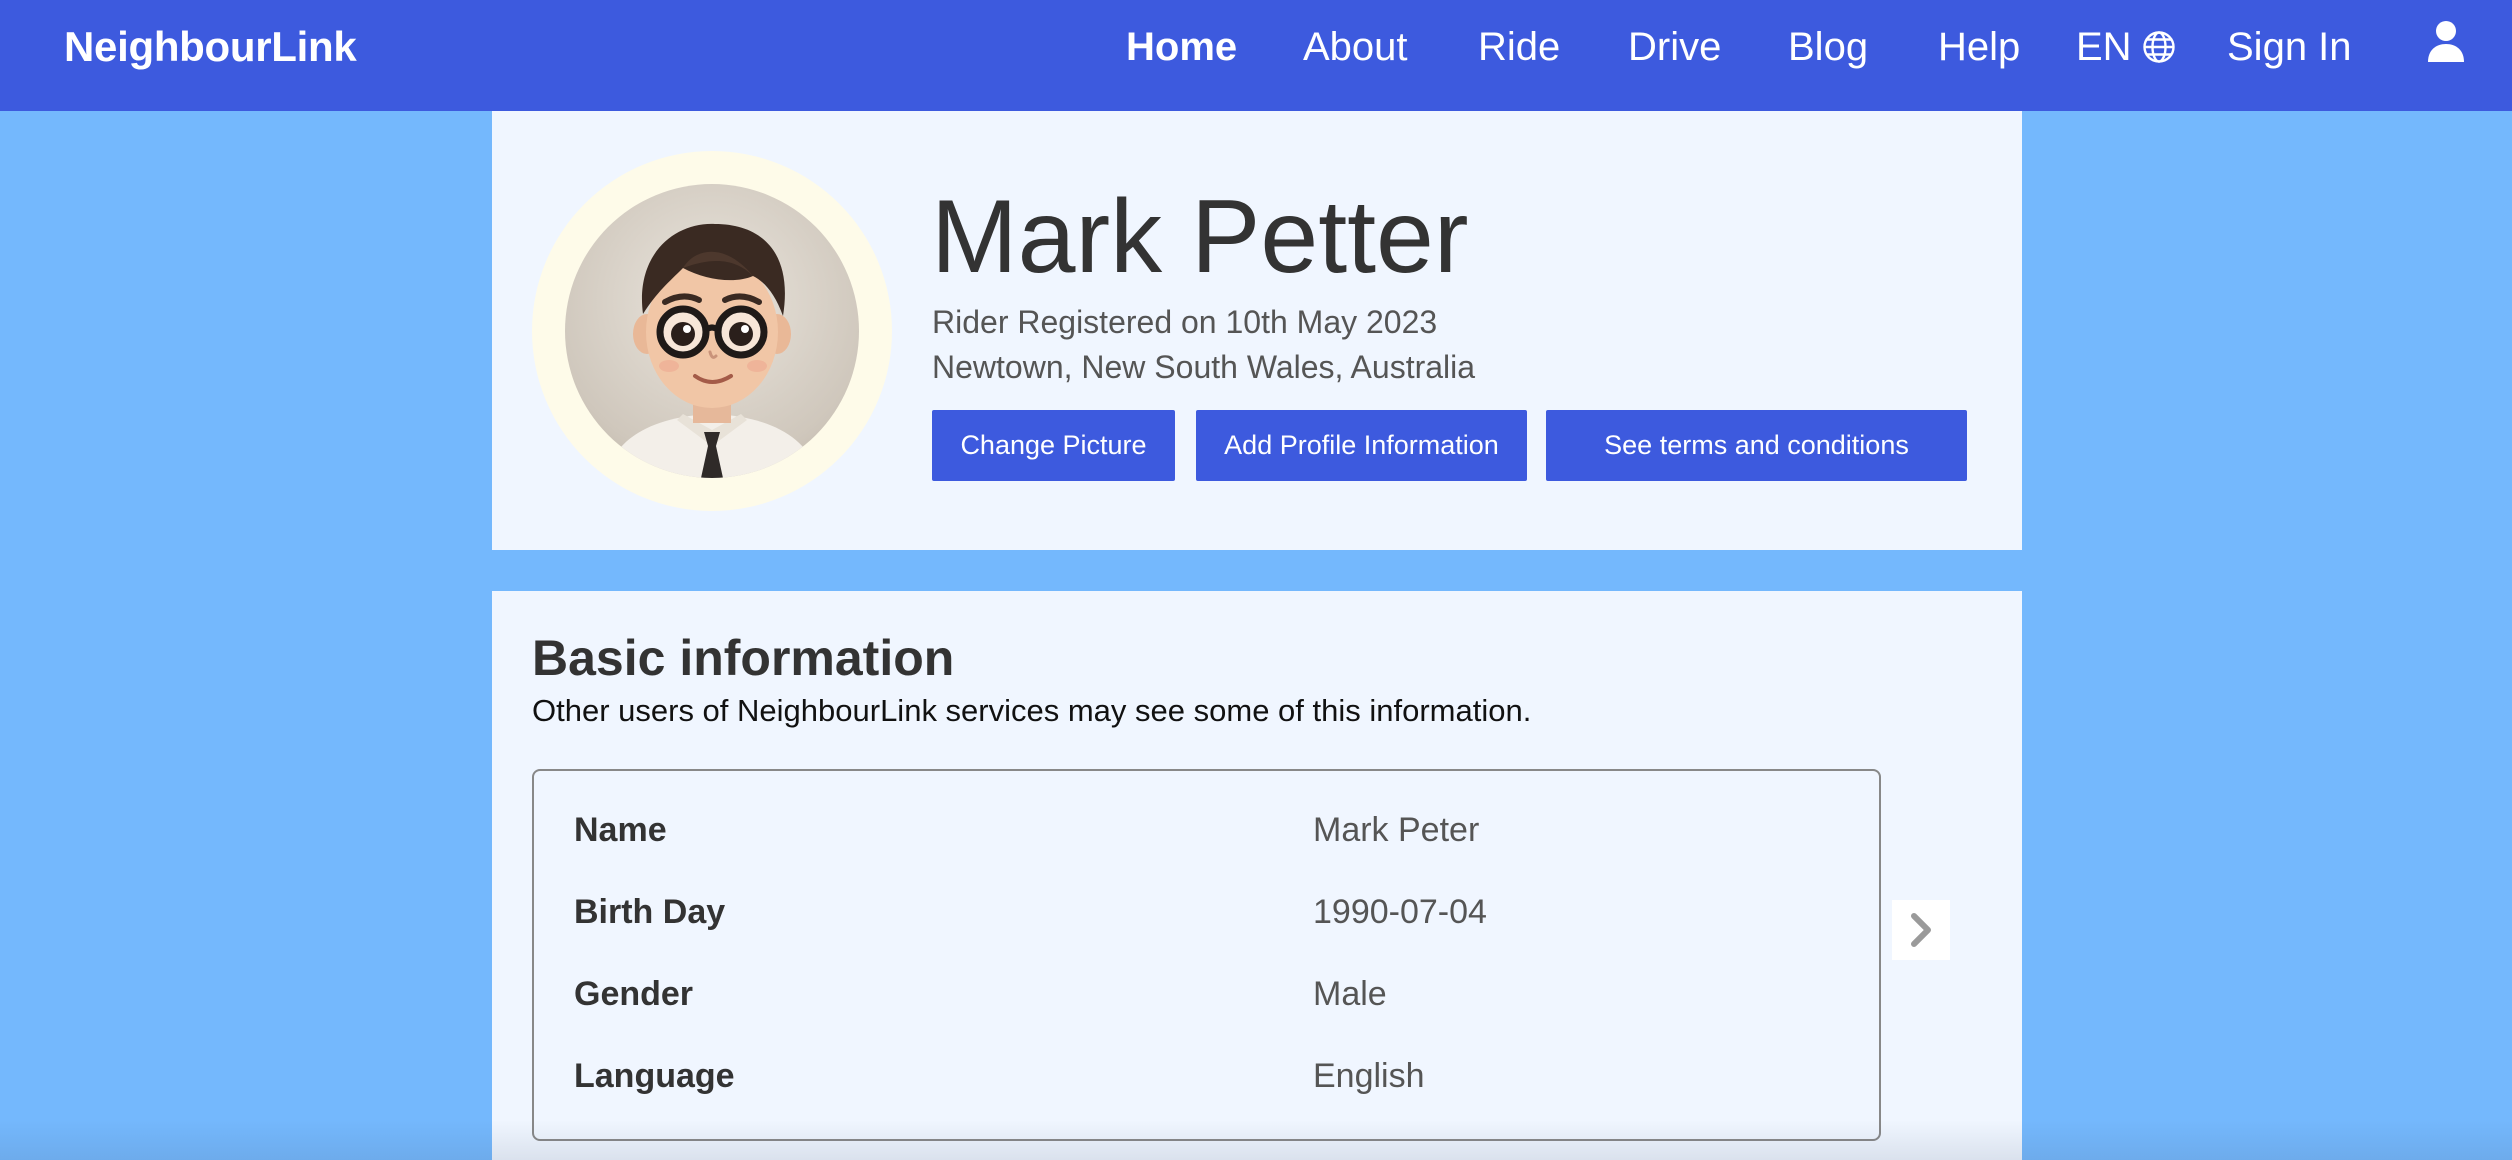 This screenshot has height=1160, width=2512. What do you see at coordinates (1181, 47) in the screenshot?
I see `nav-home: Home` at bounding box center [1181, 47].